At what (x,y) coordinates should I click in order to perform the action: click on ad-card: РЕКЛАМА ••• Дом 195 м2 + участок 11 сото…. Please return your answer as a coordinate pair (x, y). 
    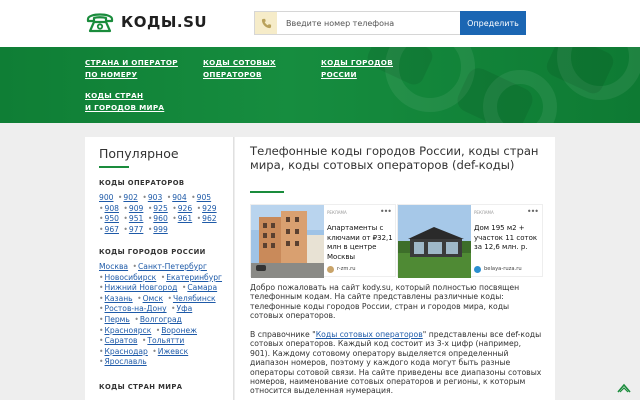
    Looking at the image, I should click on (470, 241).